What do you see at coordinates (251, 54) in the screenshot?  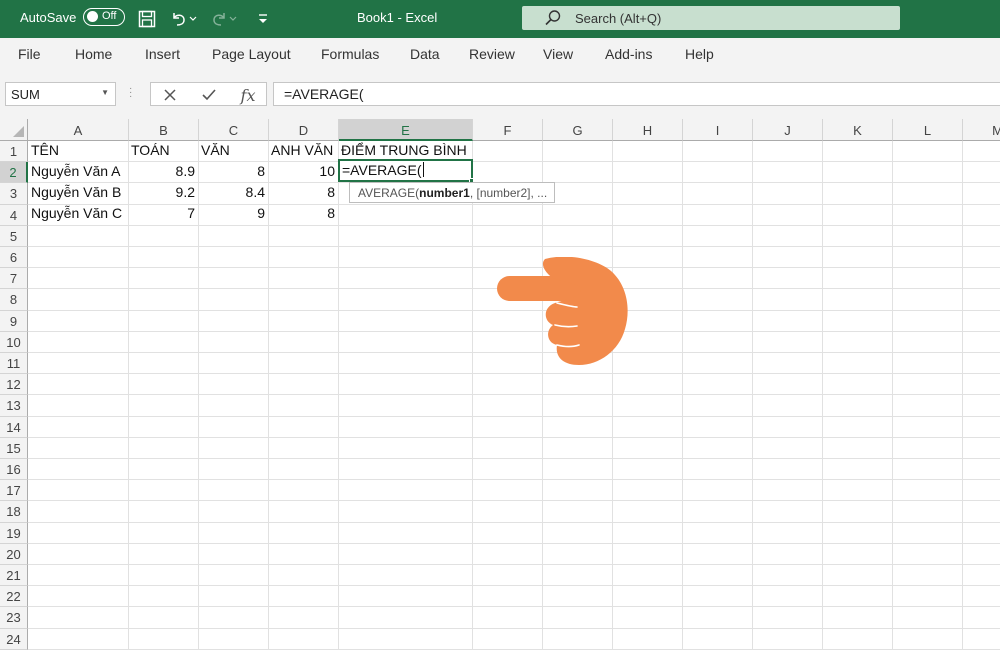 I see `tab-page-layout: Page Layout` at bounding box center [251, 54].